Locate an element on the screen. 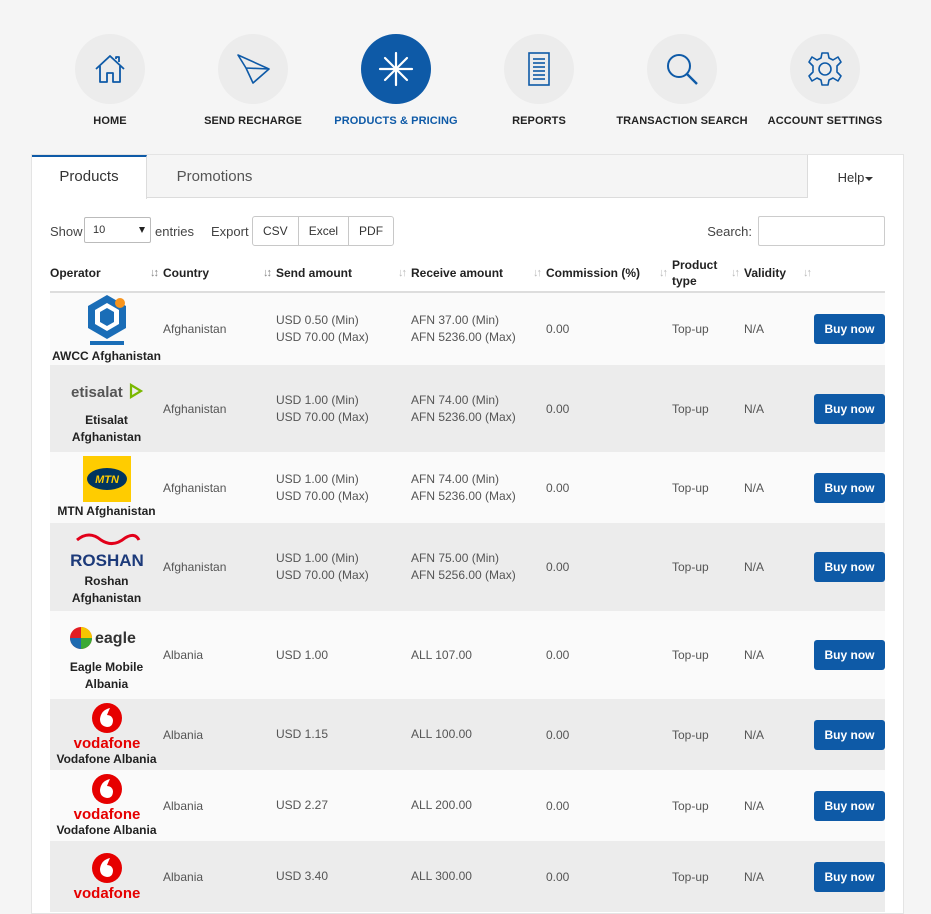 The image size is (931, 914). nav-home-label: HOME is located at coordinates (110, 121).